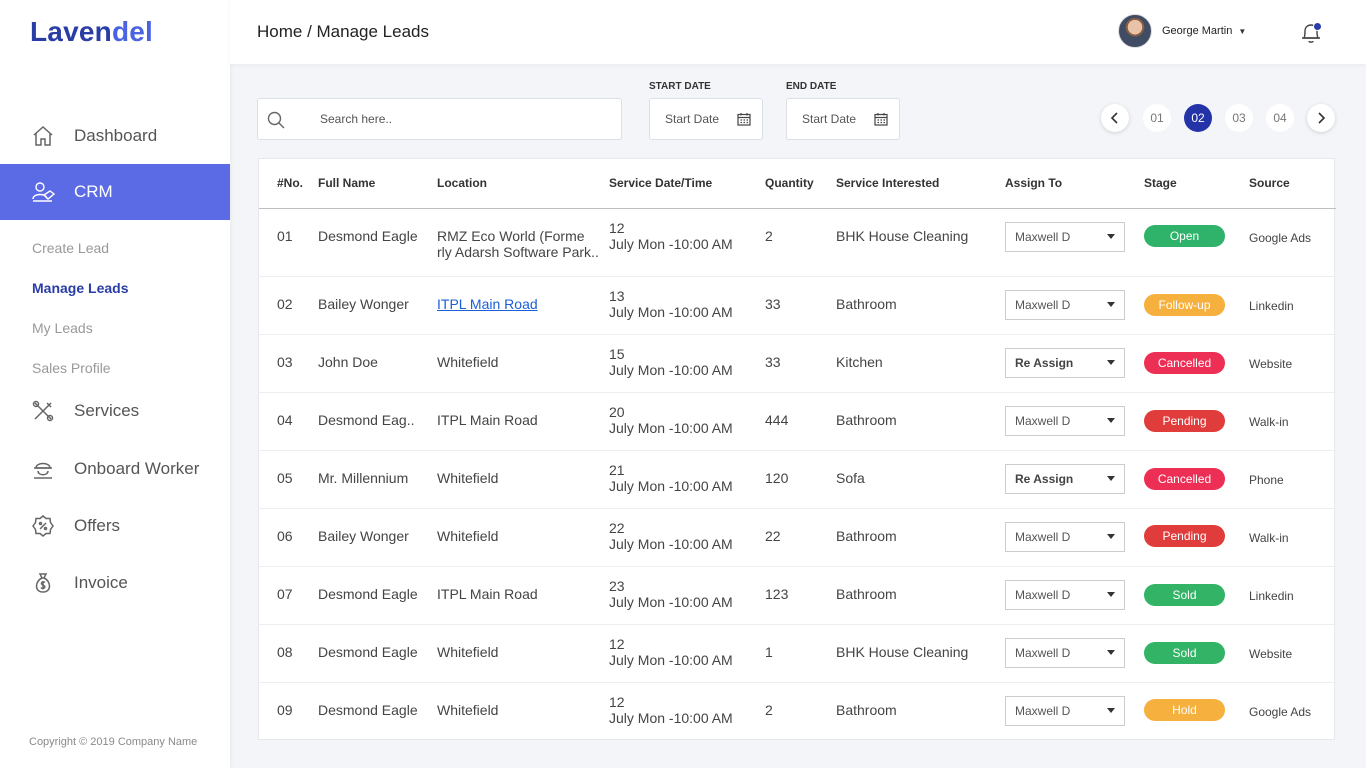  Describe the element at coordinates (71, 368) in the screenshot. I see `sidebar-subitem-sales-profile: Sales Profile` at that location.